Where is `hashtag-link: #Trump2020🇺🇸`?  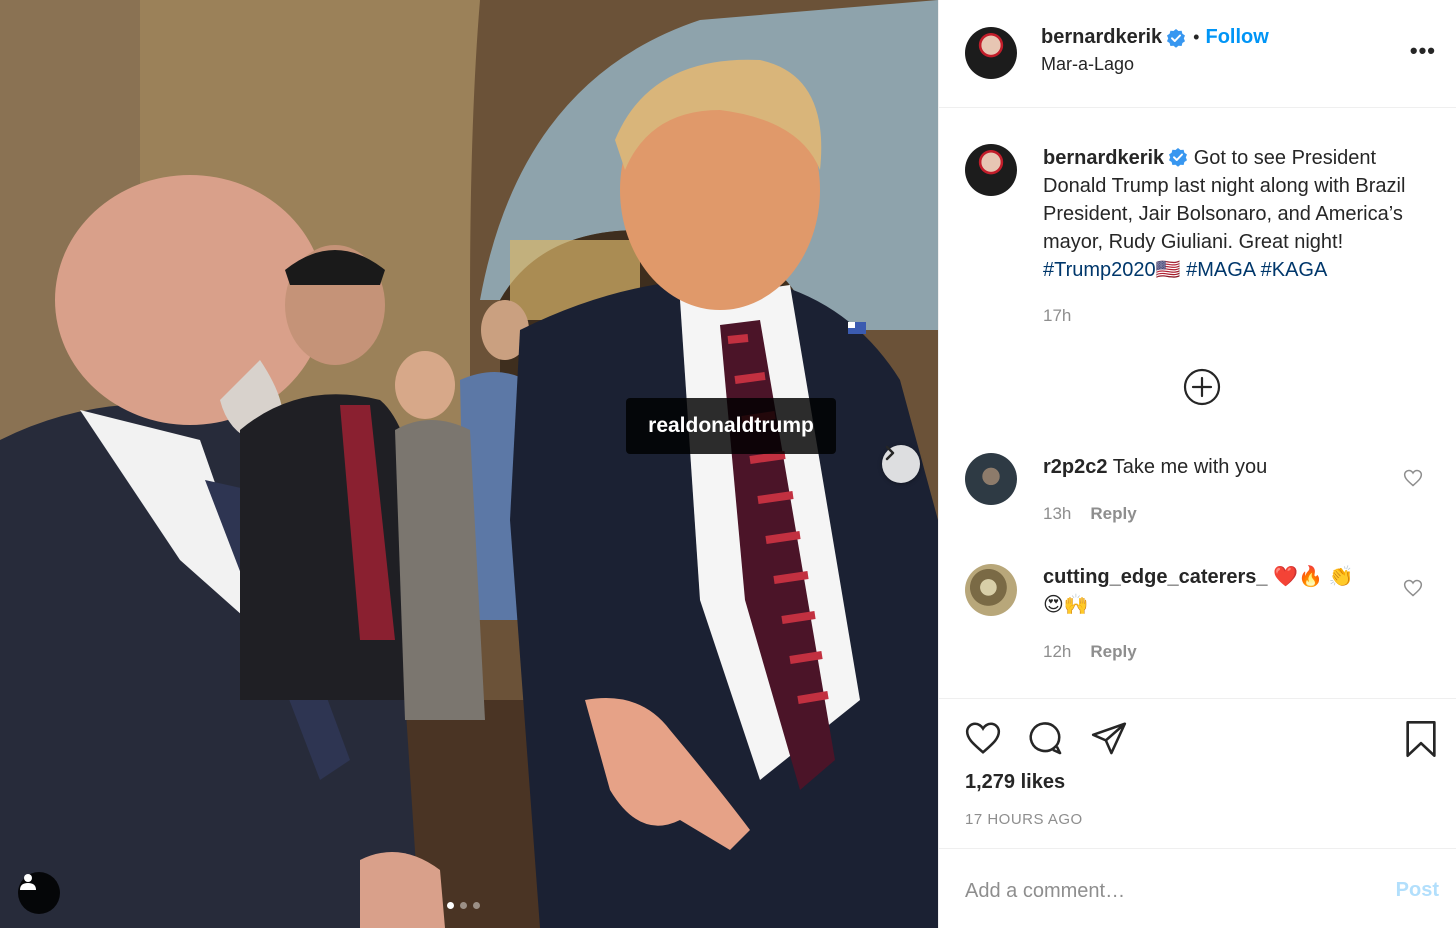 hashtag-link: #Trump2020🇺🇸 is located at coordinates (1112, 270).